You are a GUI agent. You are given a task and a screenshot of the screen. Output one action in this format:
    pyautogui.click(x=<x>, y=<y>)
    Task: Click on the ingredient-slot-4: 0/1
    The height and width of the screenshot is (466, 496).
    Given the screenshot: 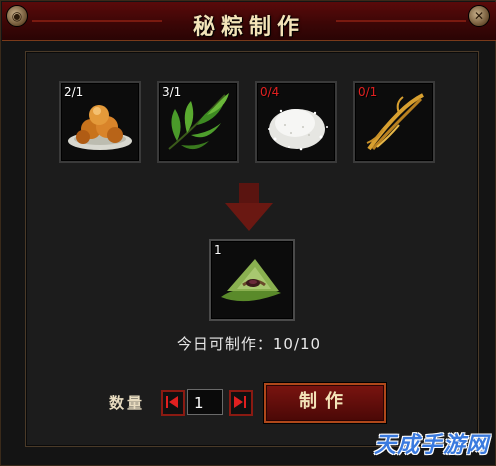 What is the action you would take?
    pyautogui.click(x=394, y=122)
    